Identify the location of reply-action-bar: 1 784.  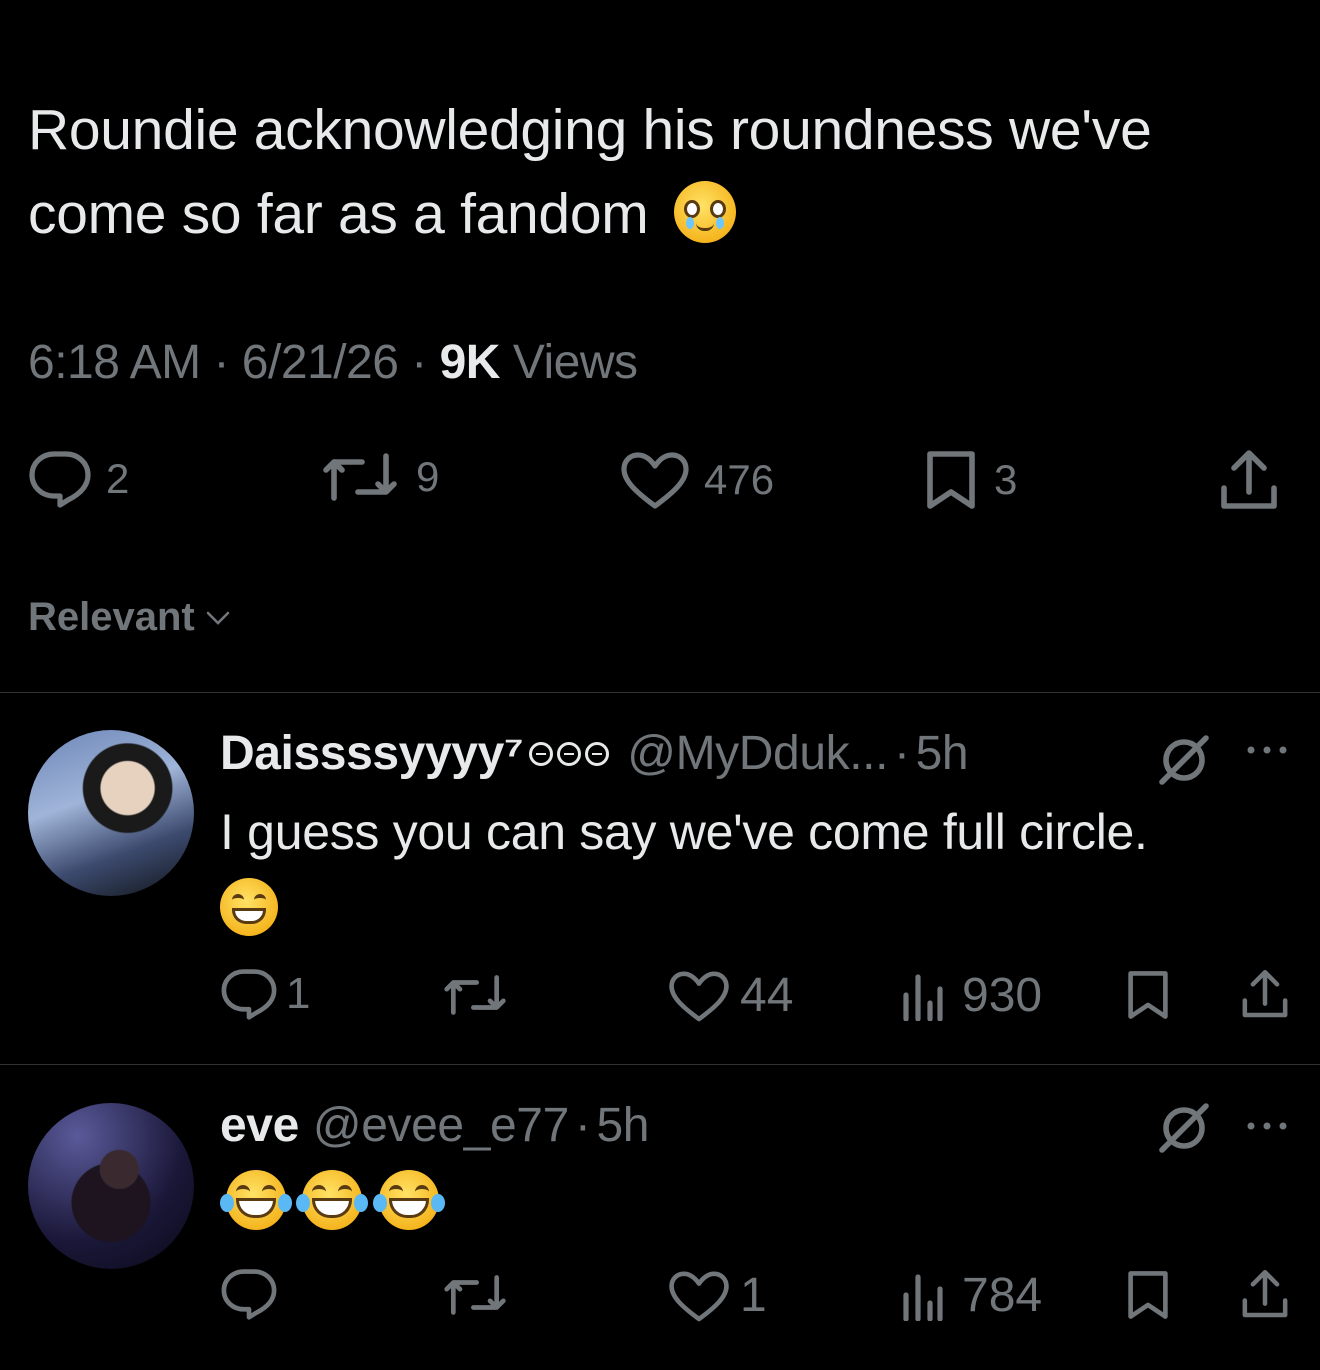
(760, 1297).